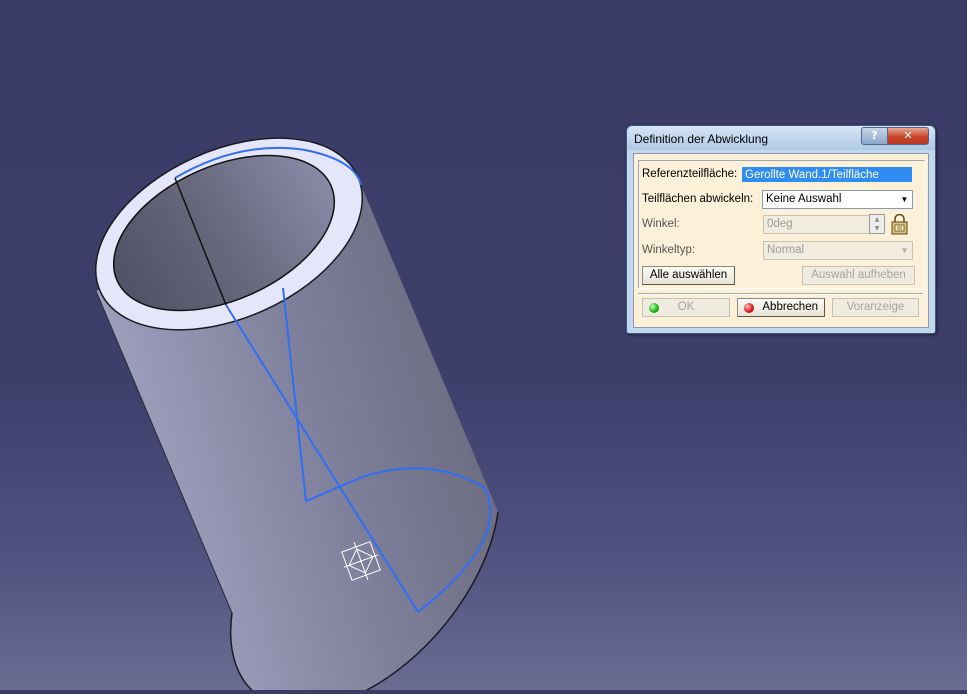 The height and width of the screenshot is (694, 967). I want to click on select-all-button: Alle auswählen, so click(688, 275).